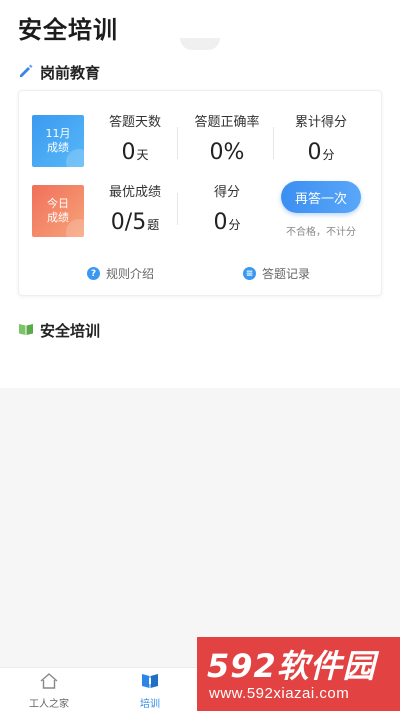 The image size is (400, 711). I want to click on home-icon, so click(49, 682).